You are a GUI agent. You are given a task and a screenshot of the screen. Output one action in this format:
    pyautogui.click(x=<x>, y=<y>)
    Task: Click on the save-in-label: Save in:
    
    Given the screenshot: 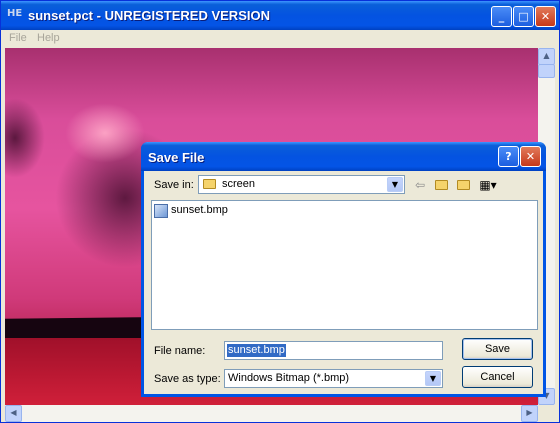 What is the action you would take?
    pyautogui.click(x=174, y=185)
    